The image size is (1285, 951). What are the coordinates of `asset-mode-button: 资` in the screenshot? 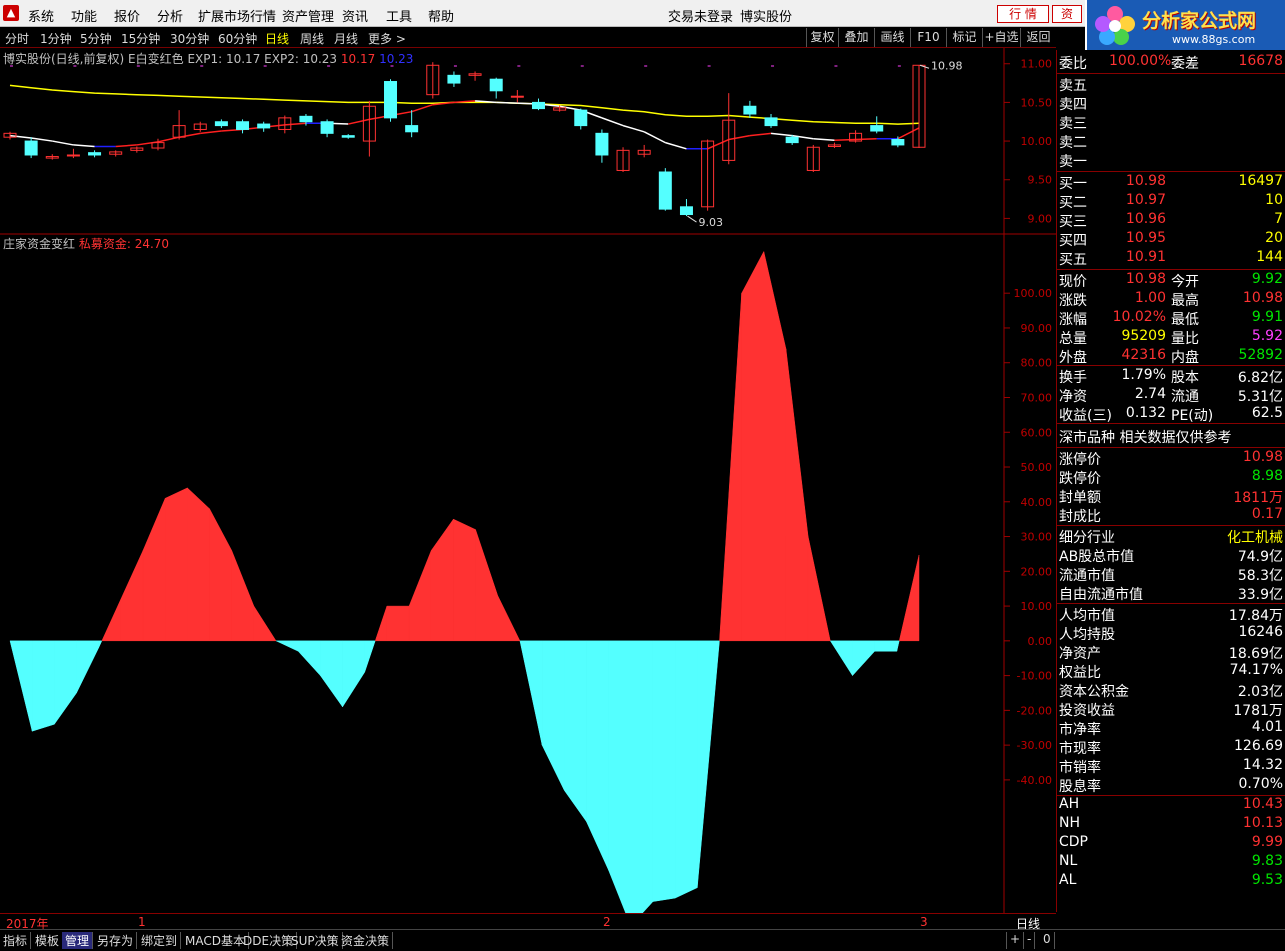 It's located at (1067, 14).